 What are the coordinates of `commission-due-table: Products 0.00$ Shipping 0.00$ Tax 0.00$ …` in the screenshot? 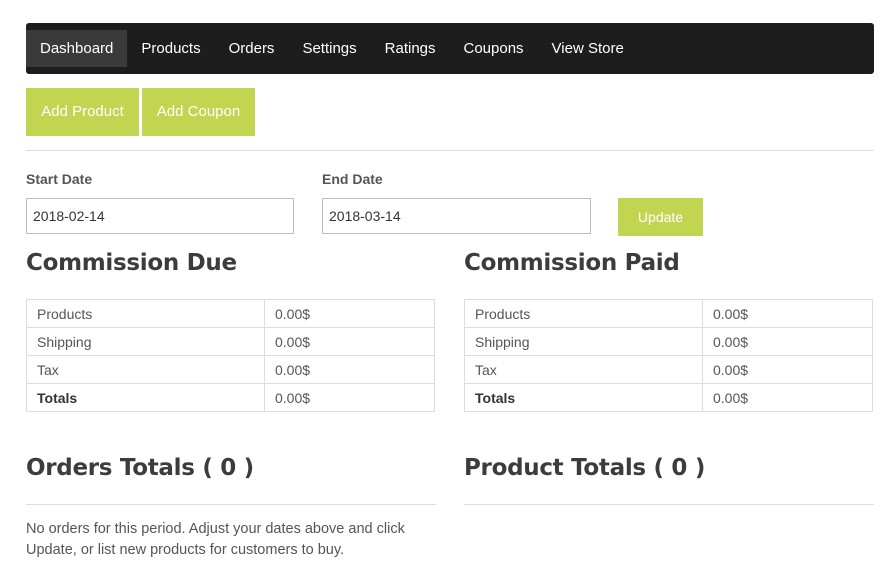 It's located at (230, 355).